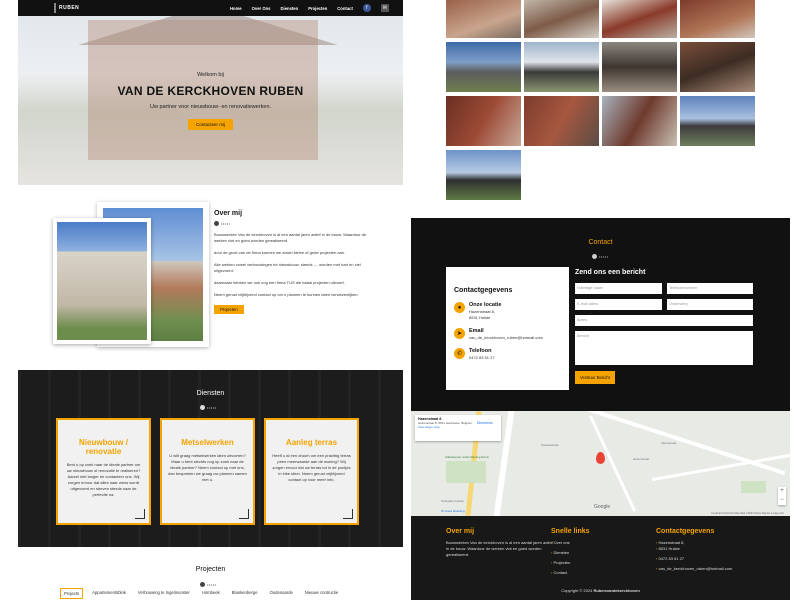  I want to click on footer-link-over-ons: Over ons, so click(570, 542).